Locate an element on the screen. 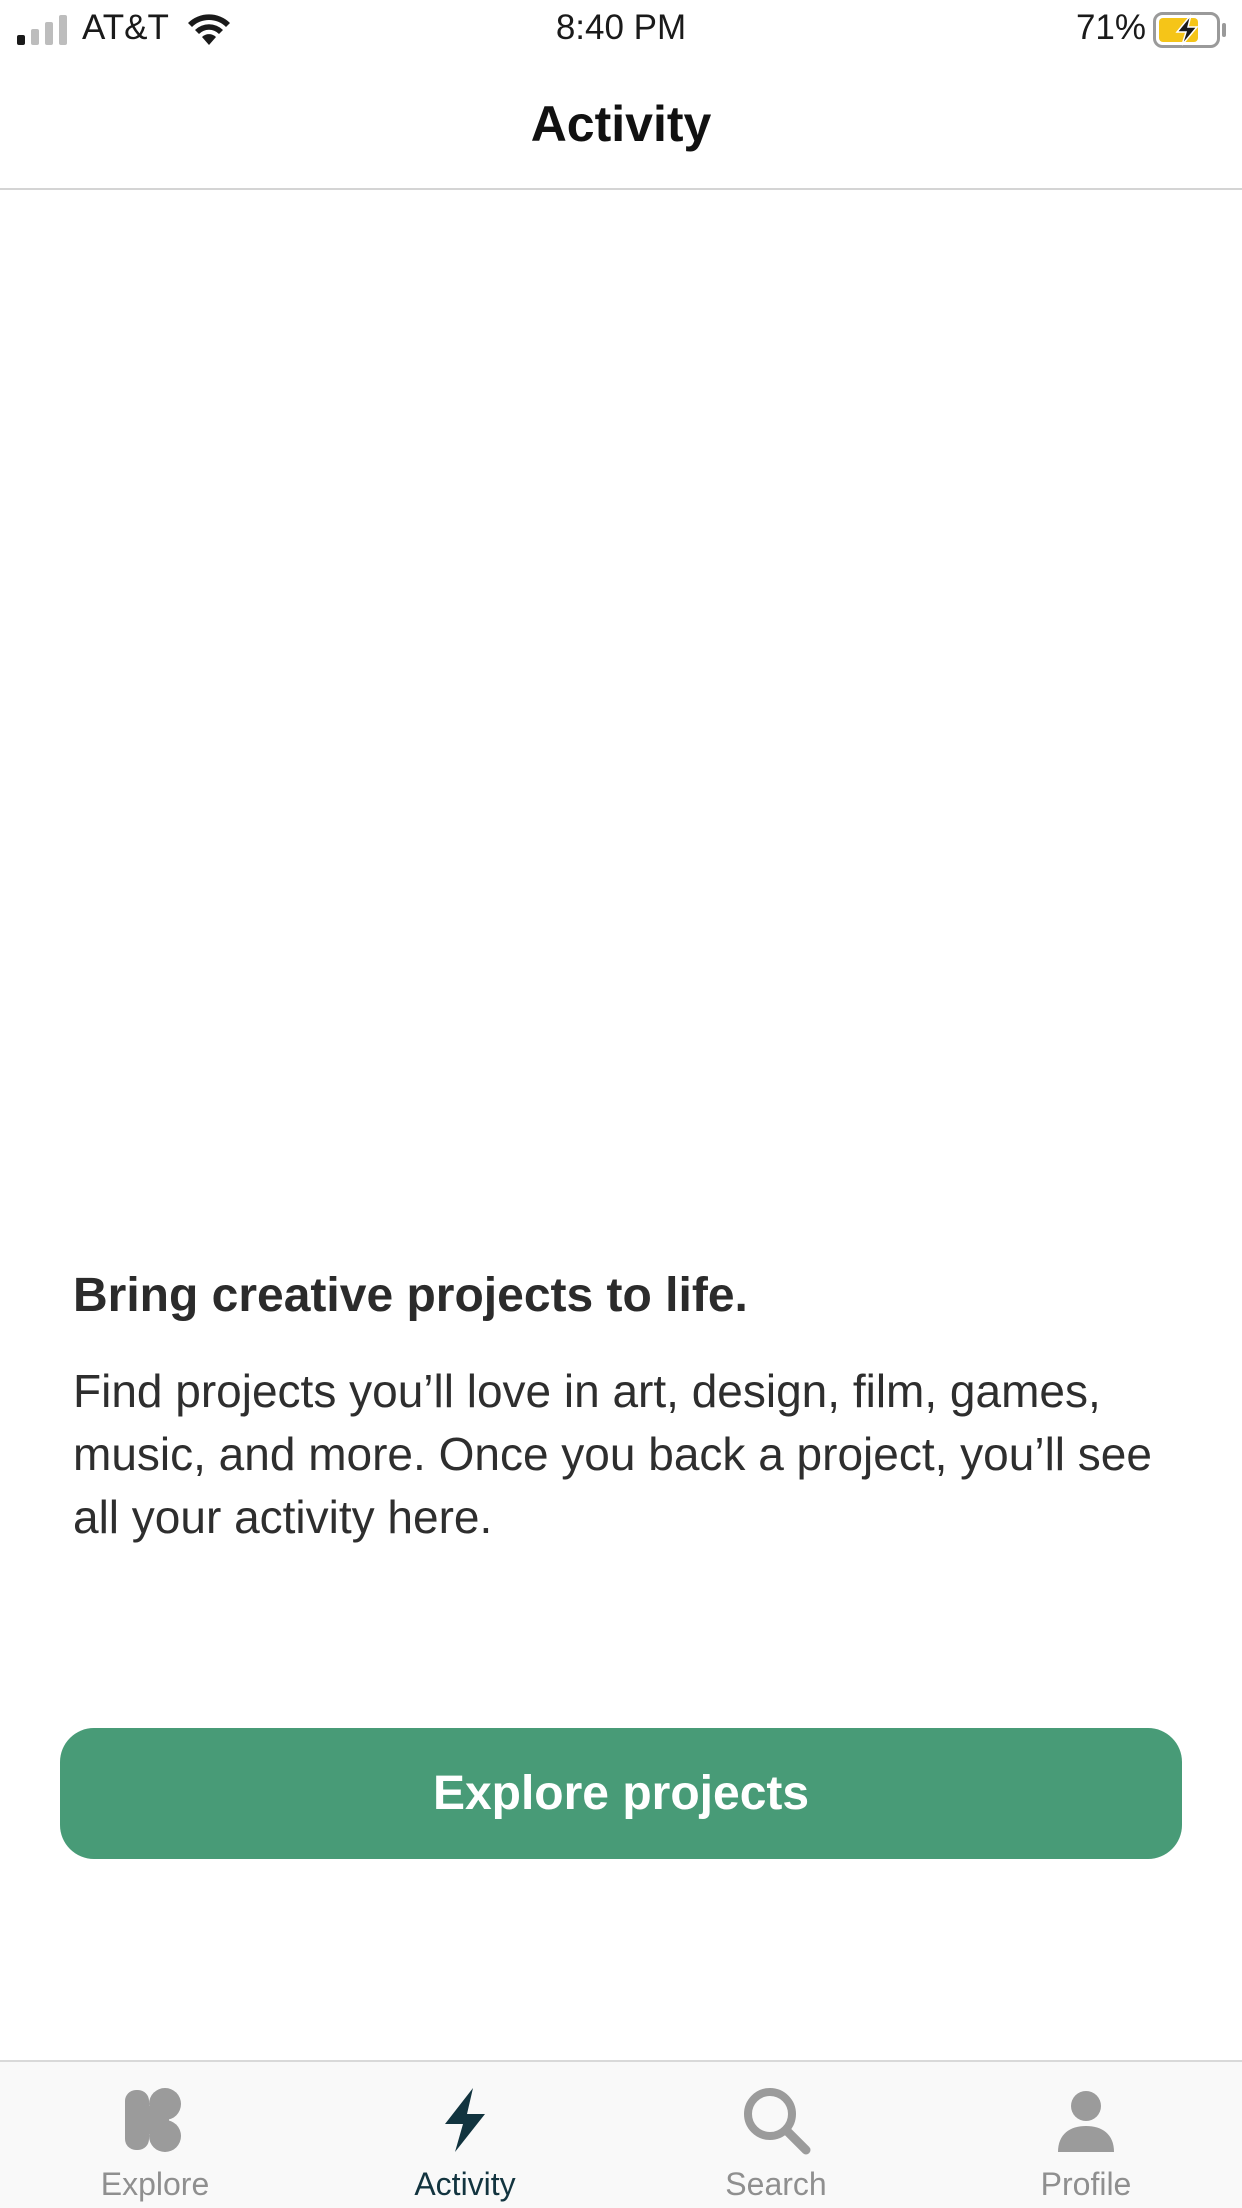 This screenshot has height=2208, width=1242. tab-label-profile: Profile is located at coordinates (1086, 2184).